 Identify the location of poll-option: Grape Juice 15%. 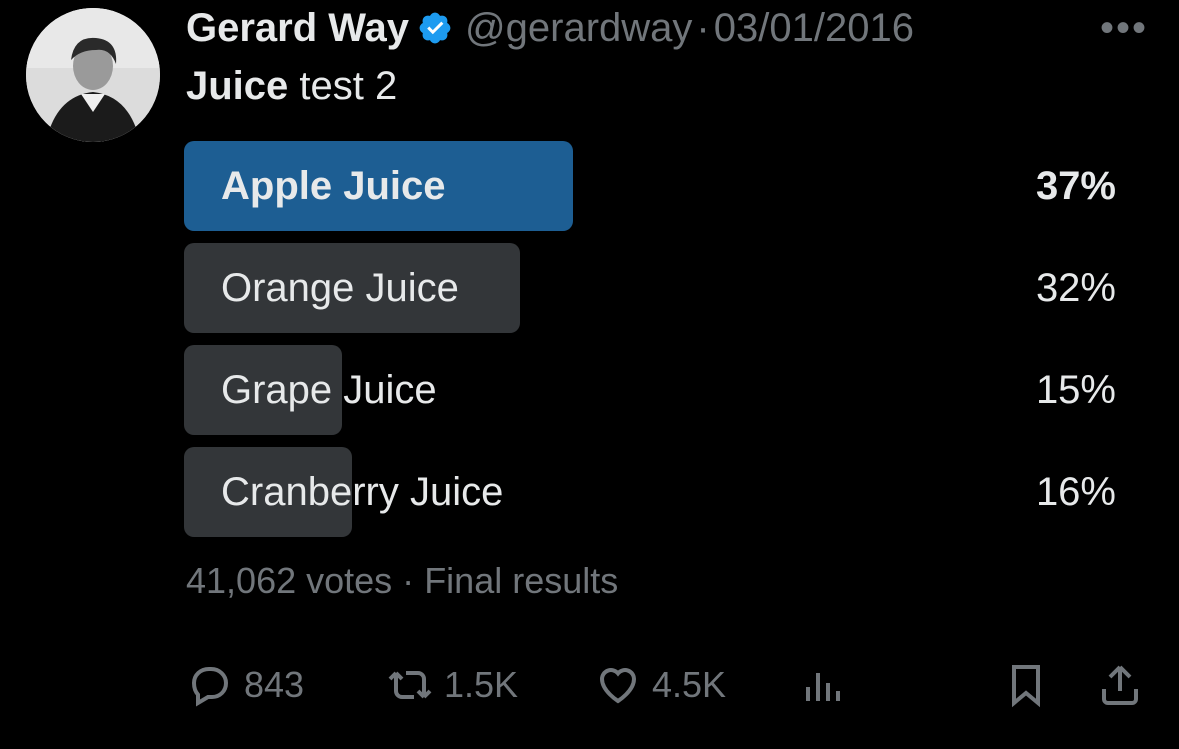
(650, 390).